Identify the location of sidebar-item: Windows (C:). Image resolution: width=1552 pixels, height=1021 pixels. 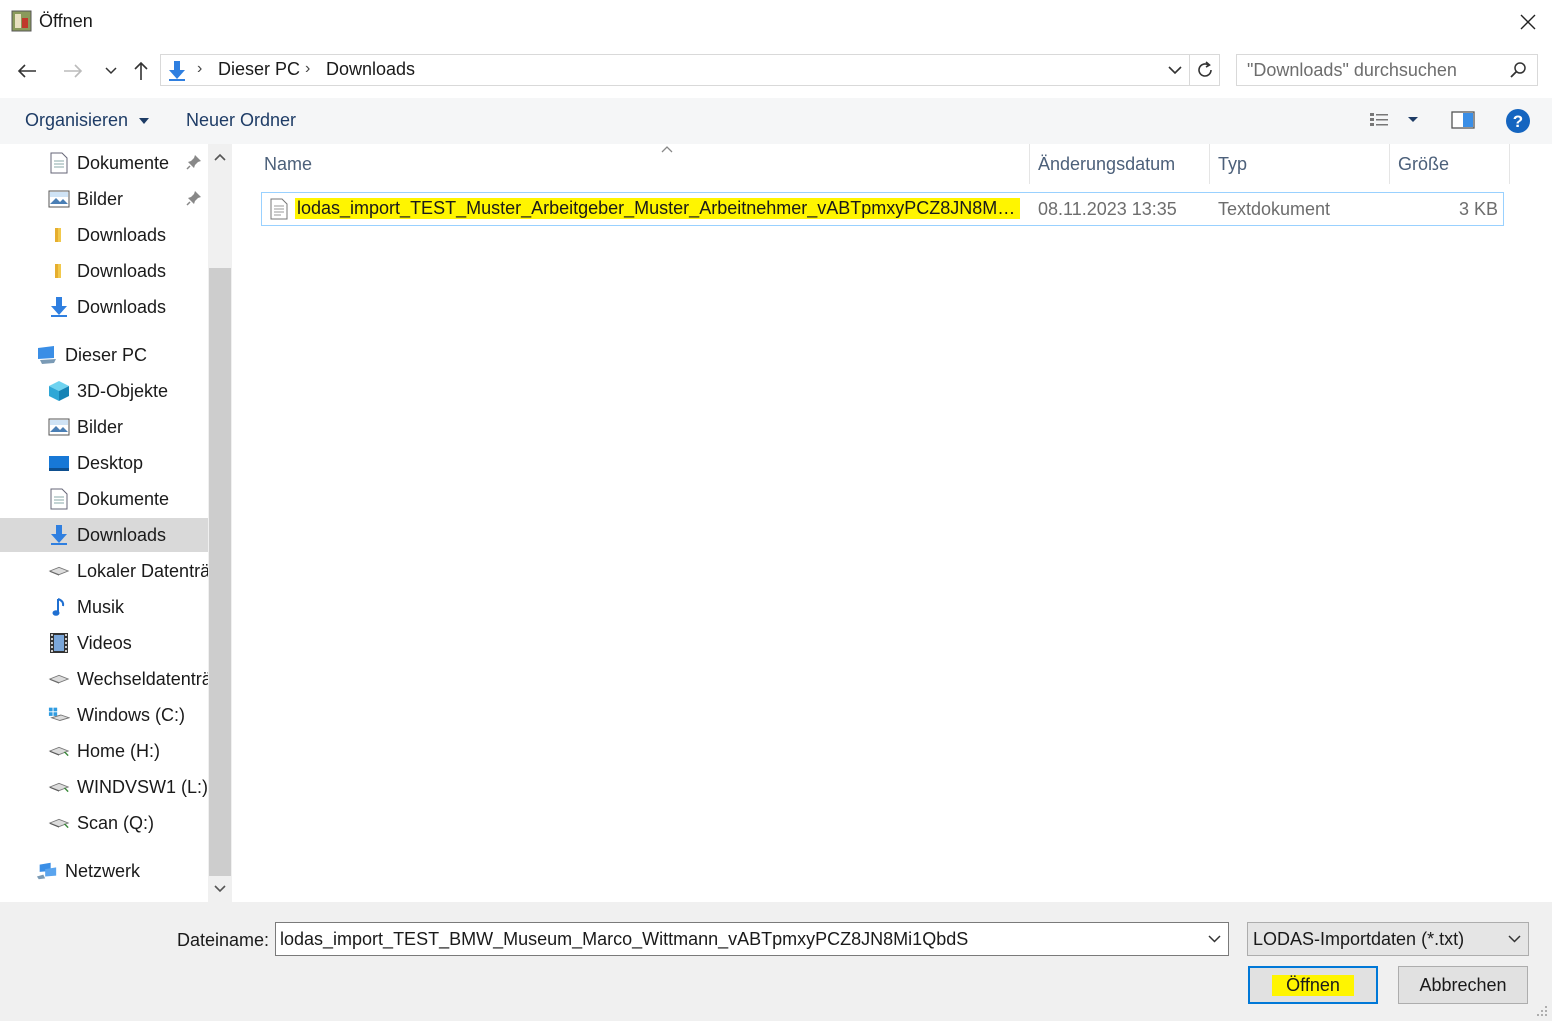
(104, 715).